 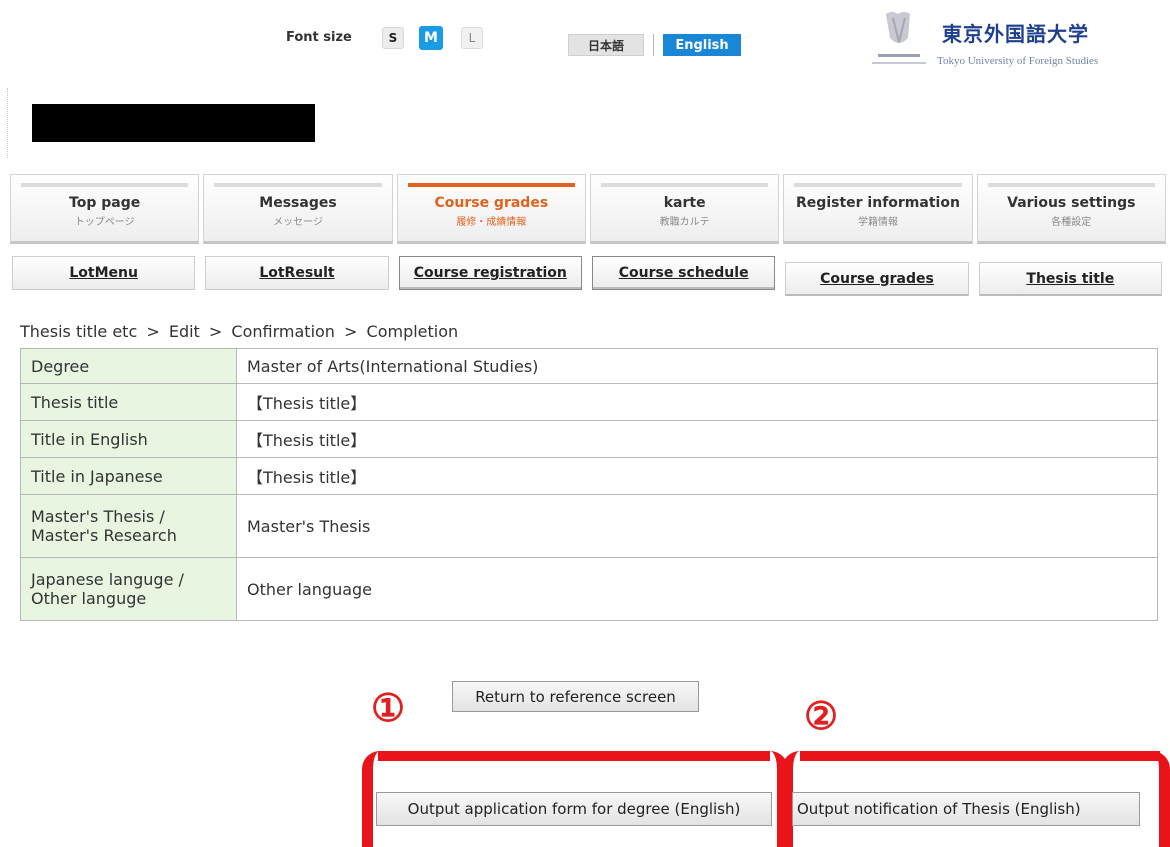 I want to click on nav-tab-sublabel: トップページ, so click(x=104, y=222).